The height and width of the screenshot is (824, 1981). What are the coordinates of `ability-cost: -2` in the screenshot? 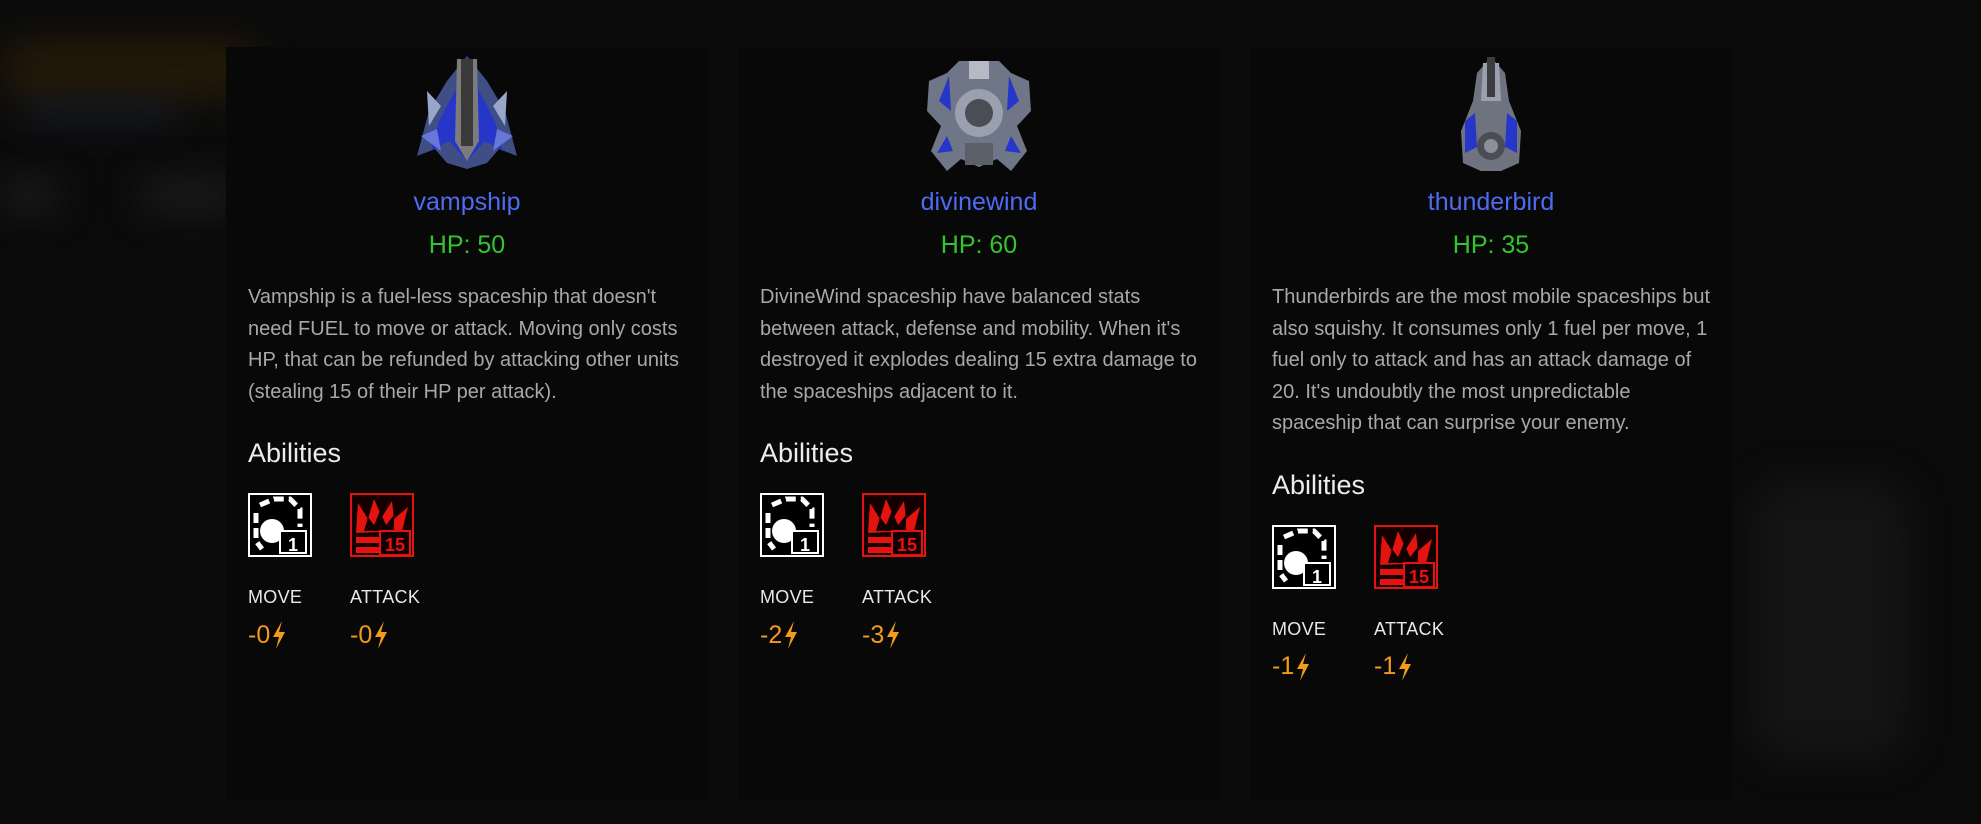 It's located at (795, 635).